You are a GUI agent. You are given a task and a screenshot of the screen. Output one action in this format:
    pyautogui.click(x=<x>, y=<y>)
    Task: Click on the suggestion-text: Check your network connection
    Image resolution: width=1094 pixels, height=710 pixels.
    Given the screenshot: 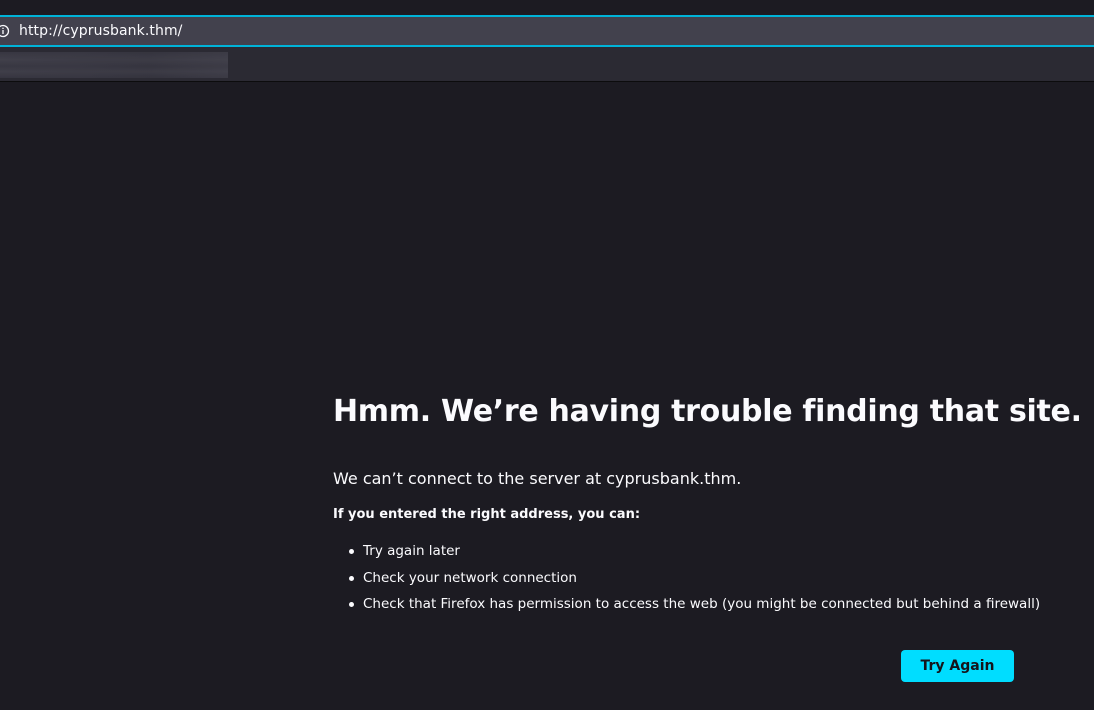 What is the action you would take?
    pyautogui.click(x=470, y=577)
    